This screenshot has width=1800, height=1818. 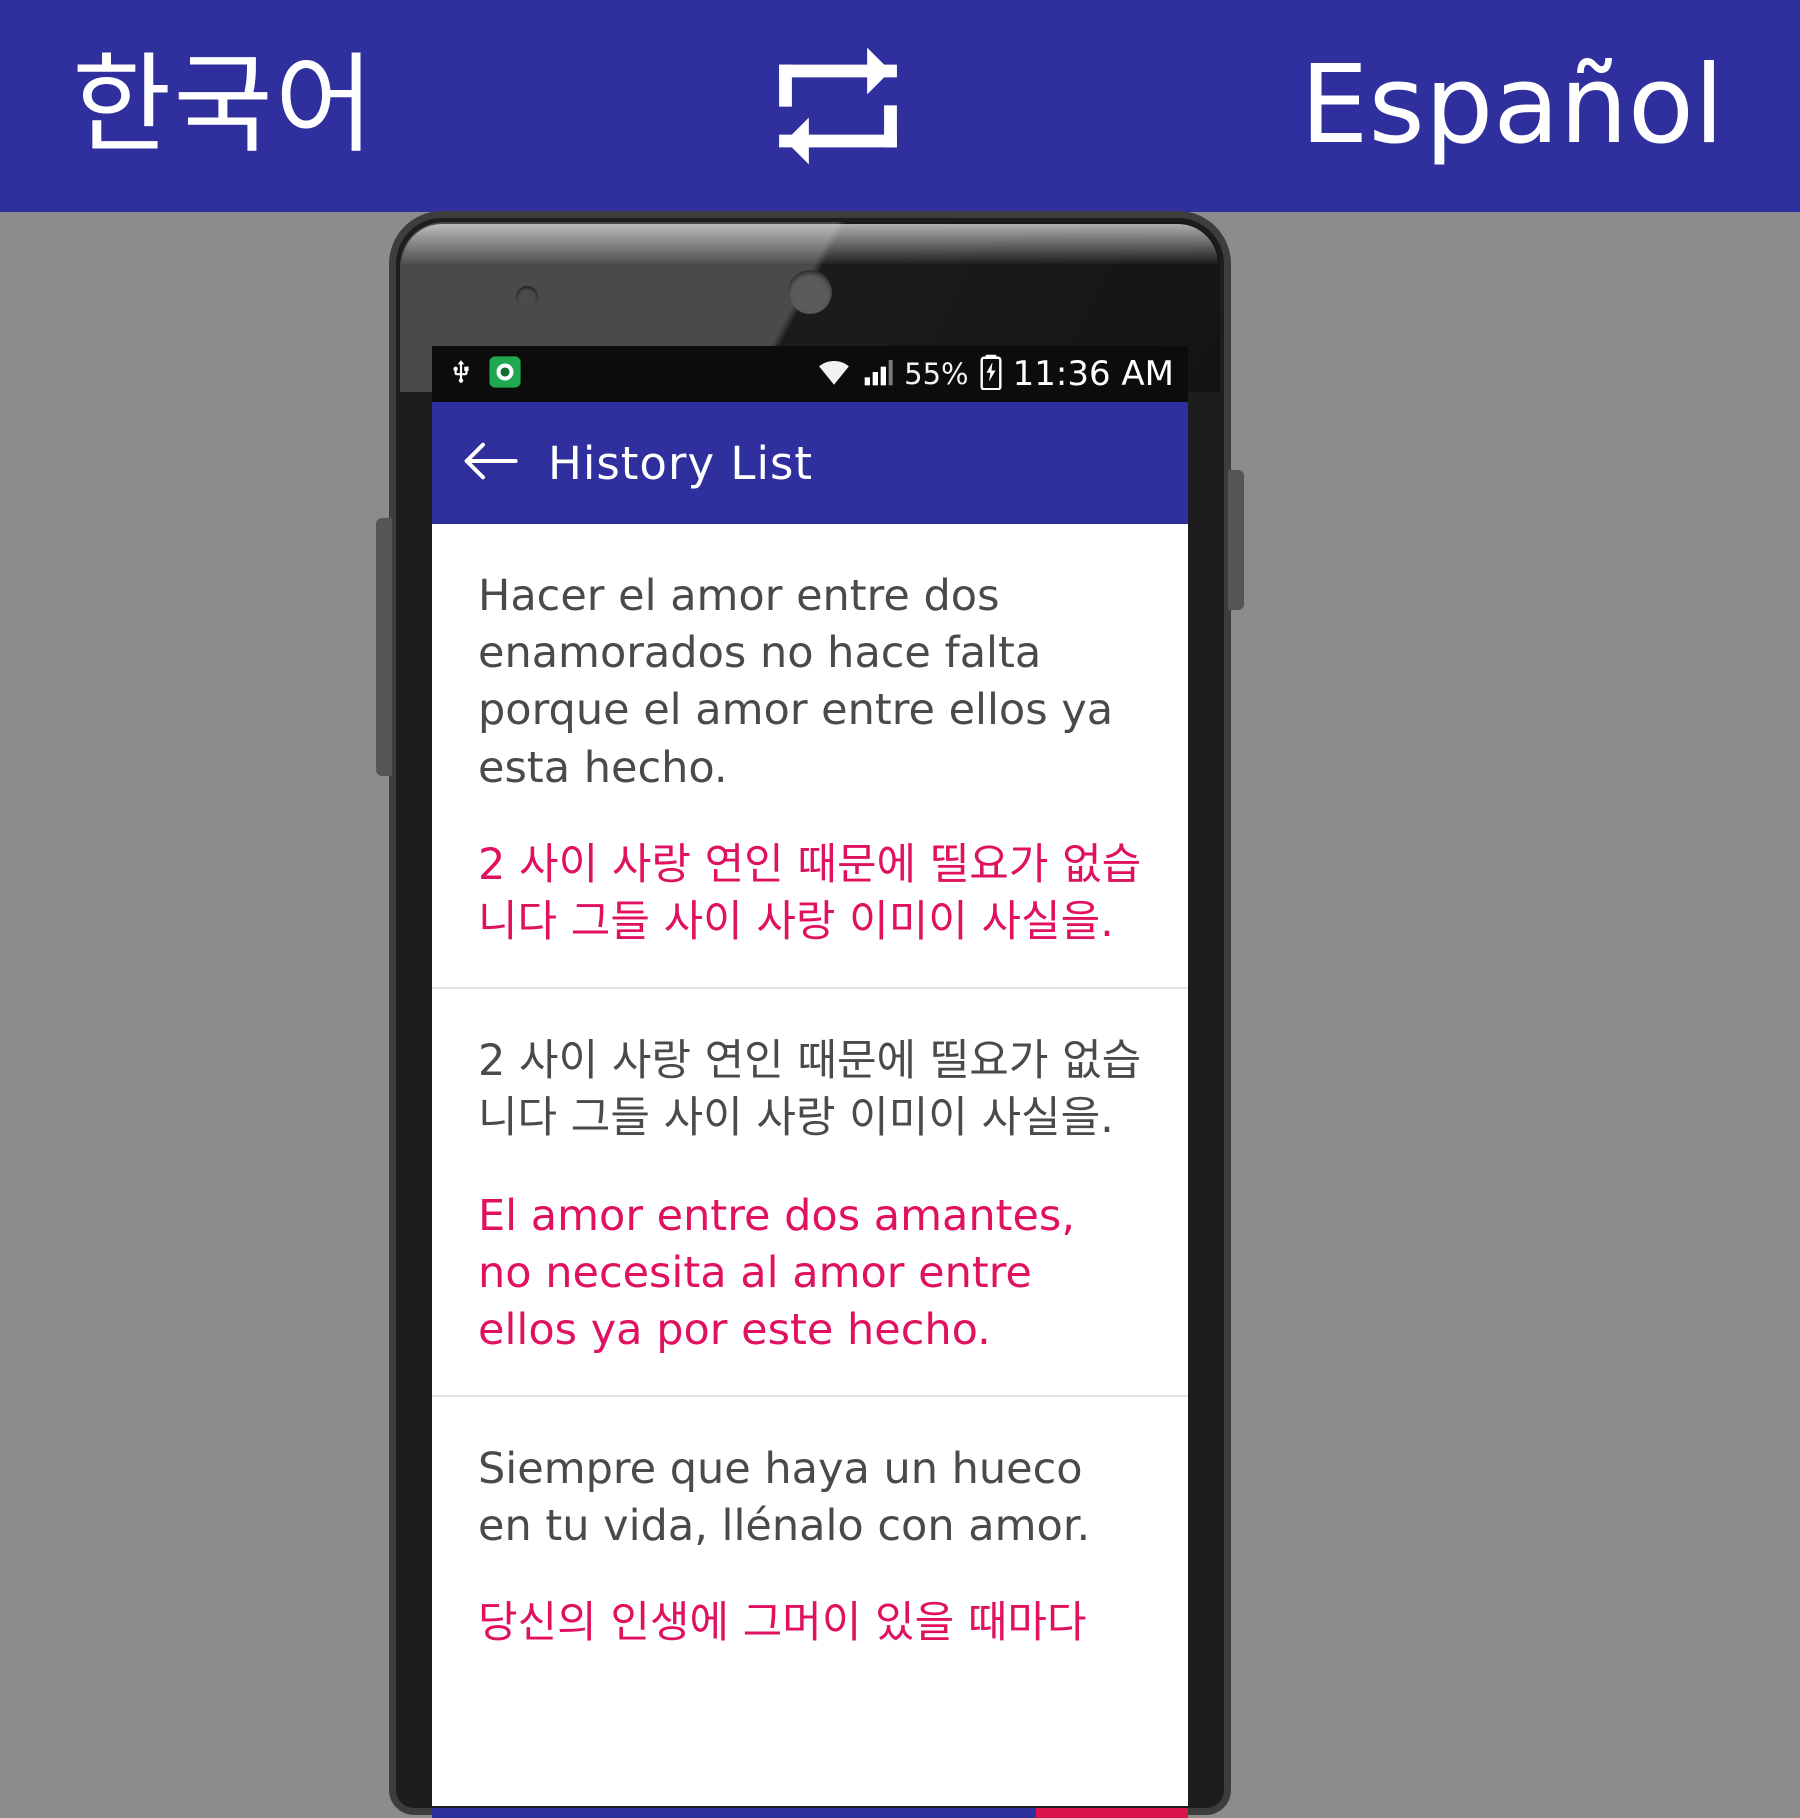 I want to click on usb-icon, so click(x=461, y=374).